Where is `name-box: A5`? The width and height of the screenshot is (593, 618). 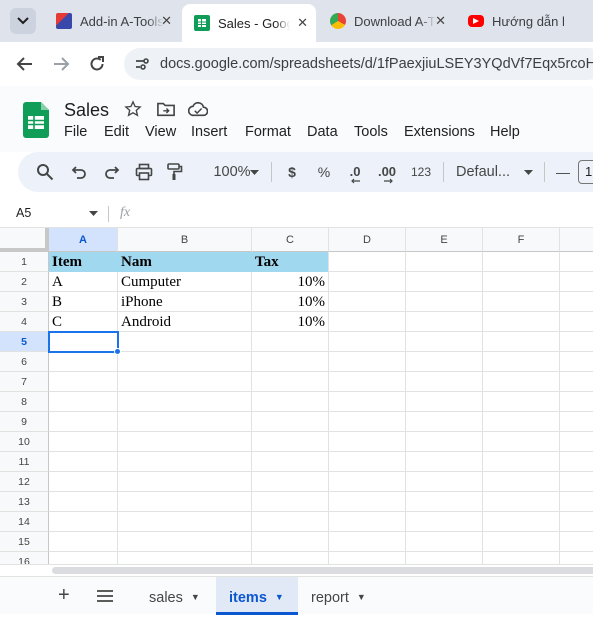 name-box: A5 is located at coordinates (23, 213).